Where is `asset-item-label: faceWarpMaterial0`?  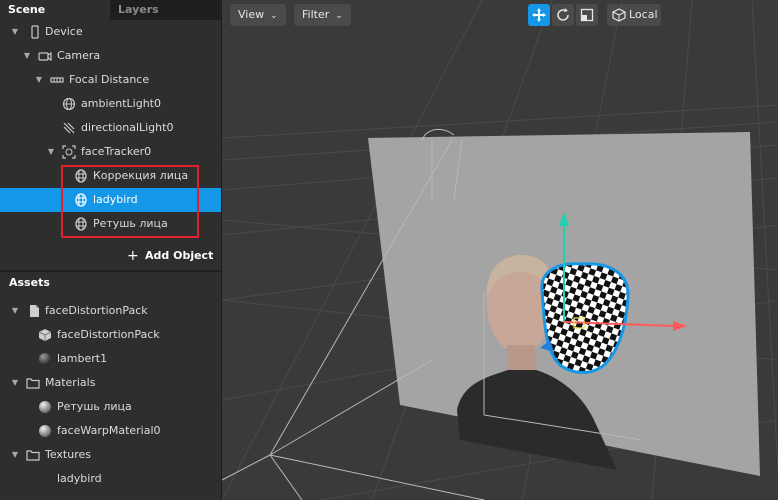 asset-item-label: faceWarpMaterial0 is located at coordinates (109, 430).